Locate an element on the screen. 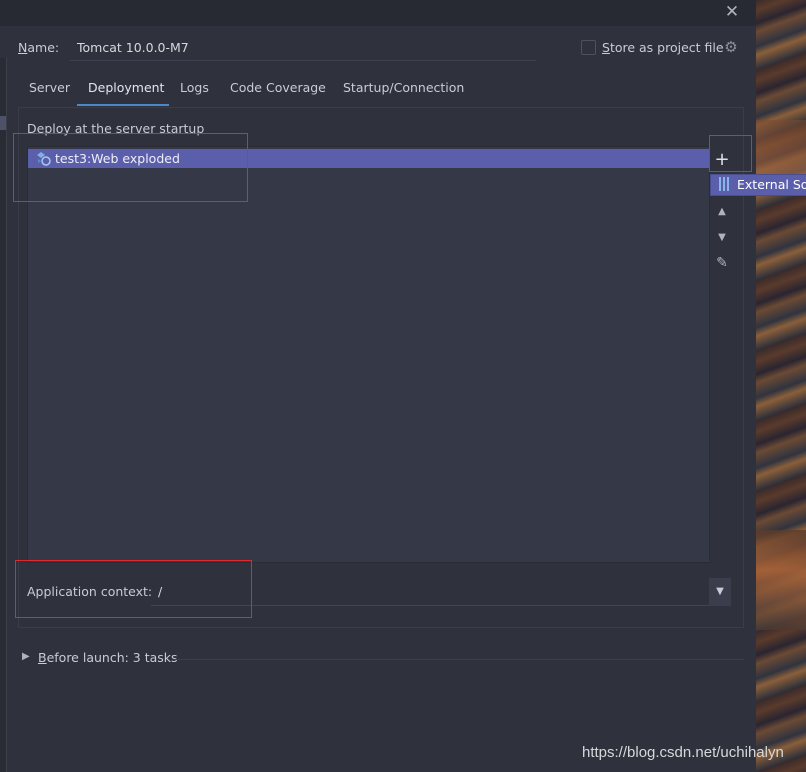 The width and height of the screenshot is (806, 772). move-up-icon: ▲ is located at coordinates (722, 212).